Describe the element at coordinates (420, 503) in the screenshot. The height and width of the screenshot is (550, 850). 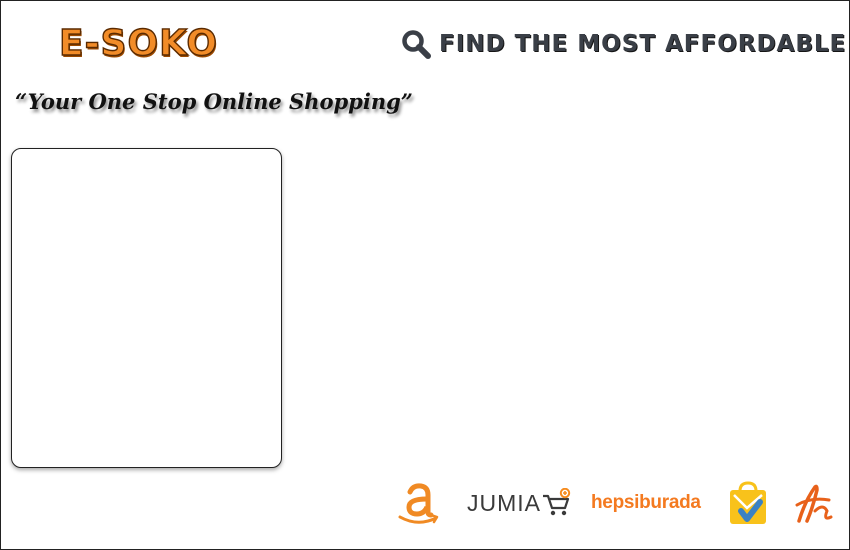
I see `amazon-logo` at that location.